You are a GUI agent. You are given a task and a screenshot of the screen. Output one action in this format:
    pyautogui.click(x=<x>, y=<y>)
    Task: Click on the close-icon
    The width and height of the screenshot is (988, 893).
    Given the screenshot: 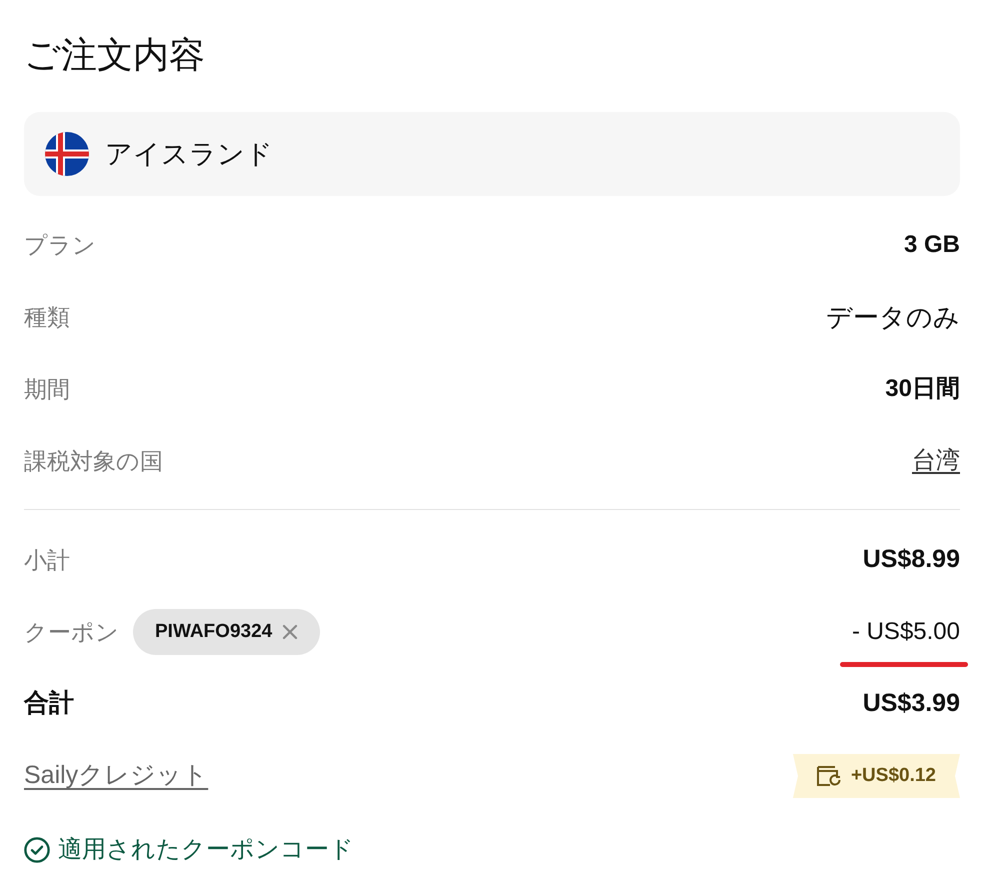 What is the action you would take?
    pyautogui.click(x=290, y=632)
    